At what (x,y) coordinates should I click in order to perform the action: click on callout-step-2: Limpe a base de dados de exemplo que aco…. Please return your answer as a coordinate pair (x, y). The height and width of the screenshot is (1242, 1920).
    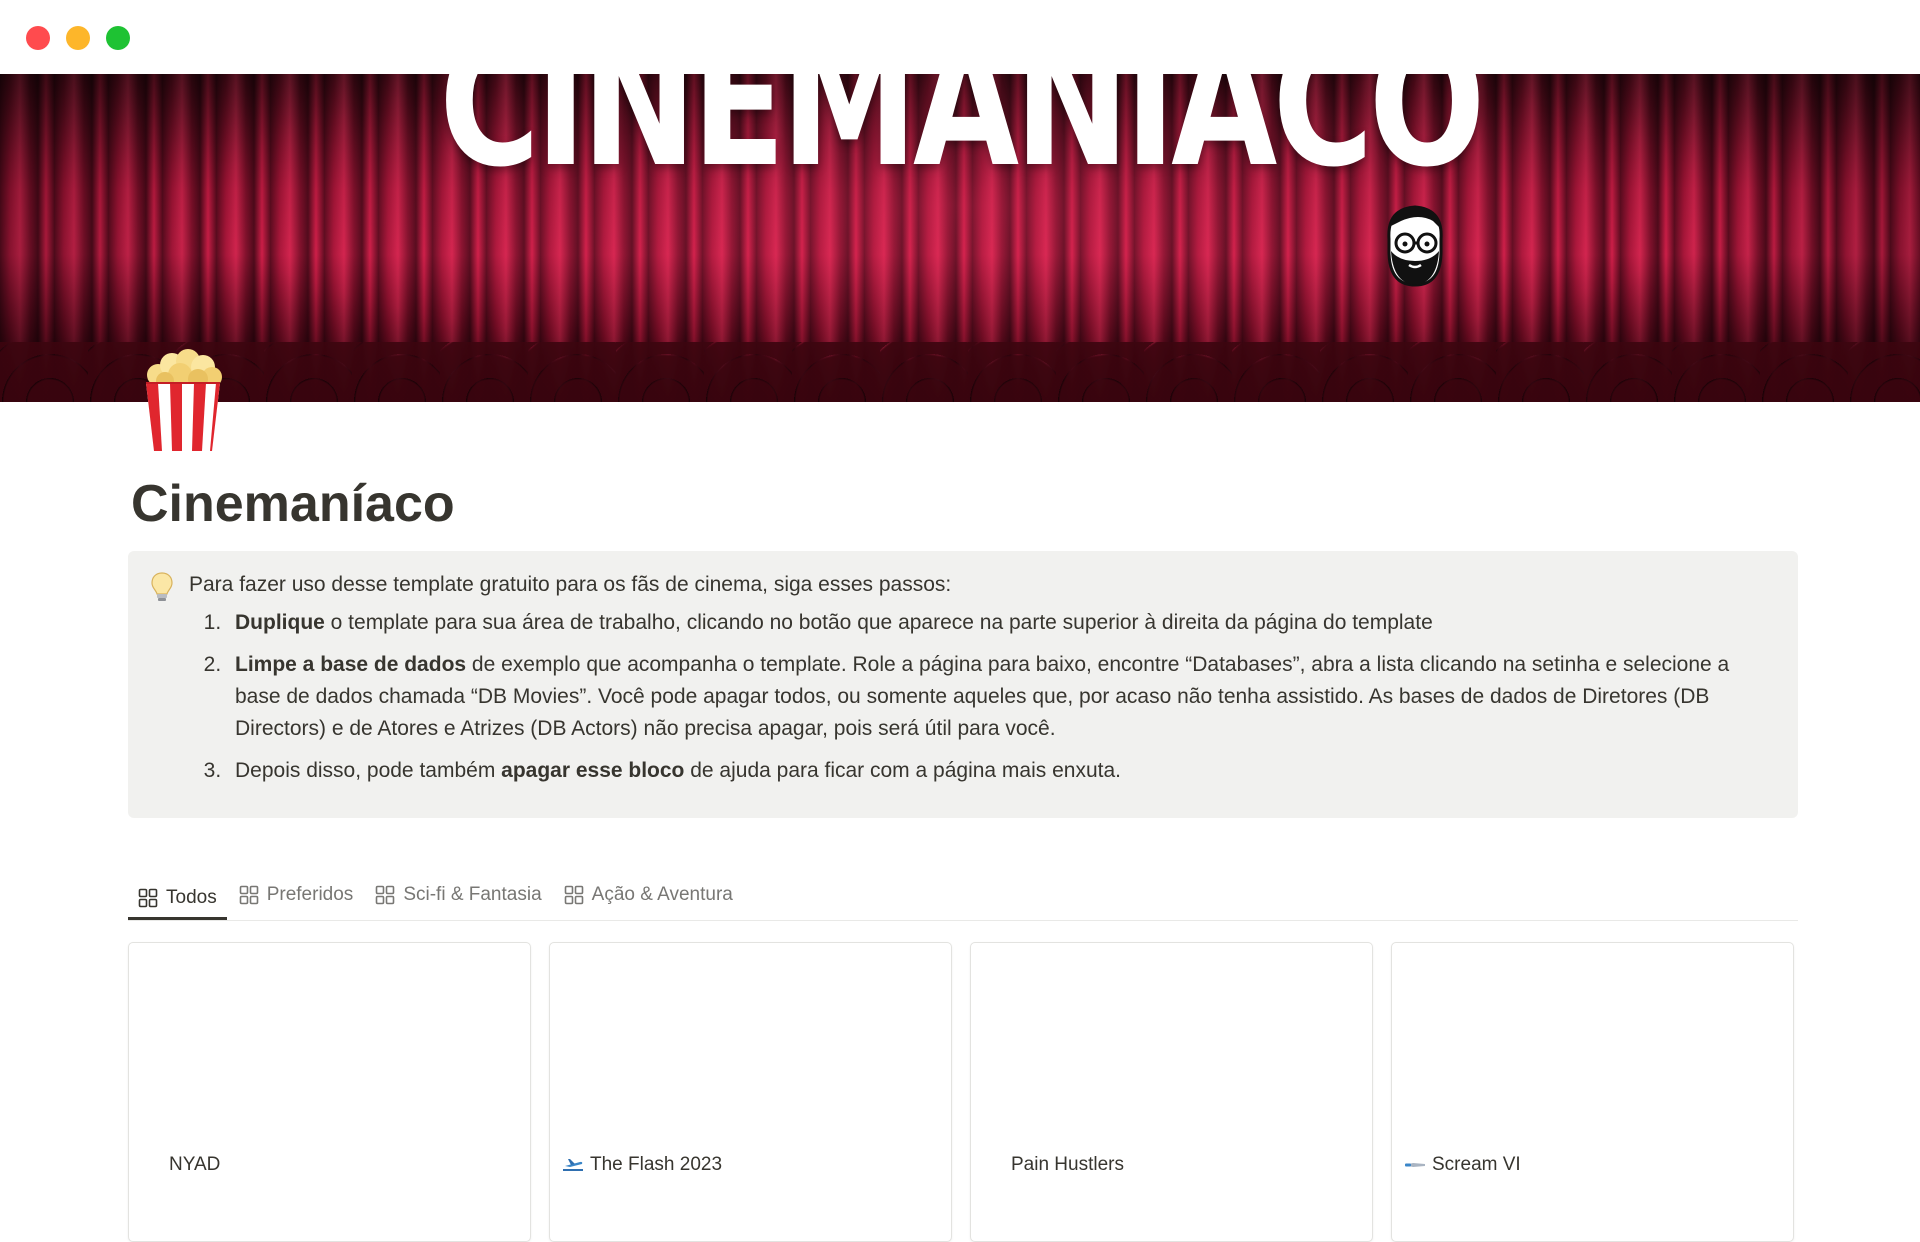
    Looking at the image, I should click on (1000, 697).